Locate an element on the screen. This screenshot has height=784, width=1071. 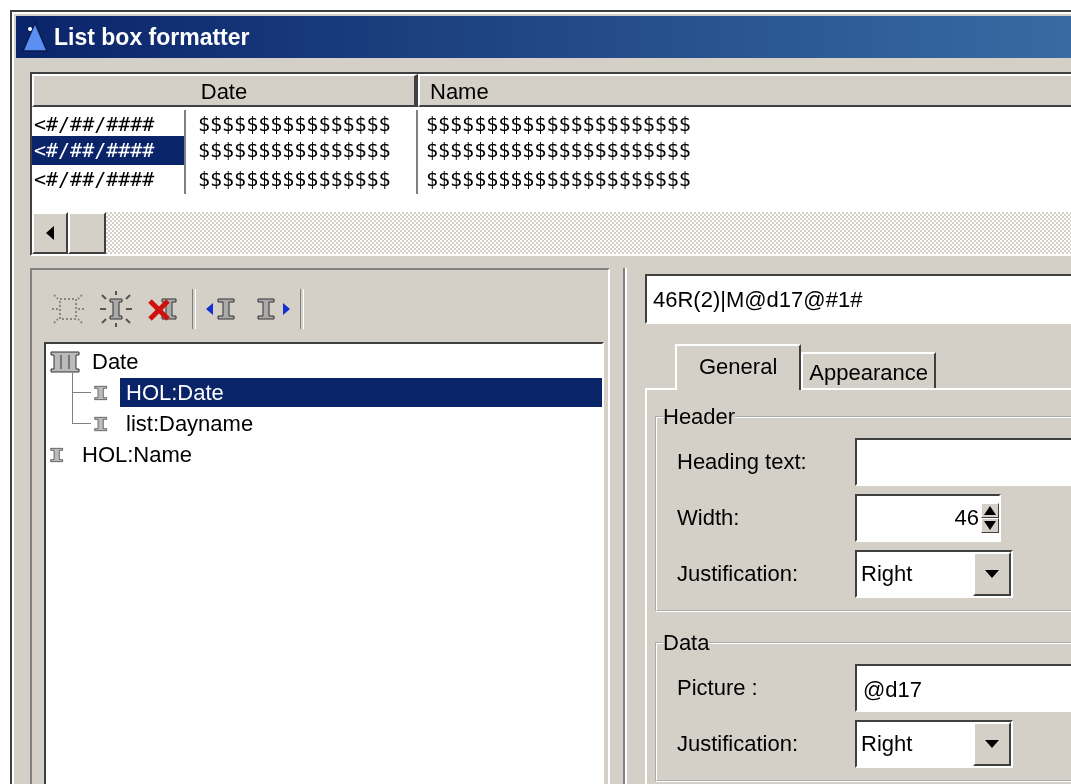
tree-item: HOL:Date is located at coordinates (361, 392).